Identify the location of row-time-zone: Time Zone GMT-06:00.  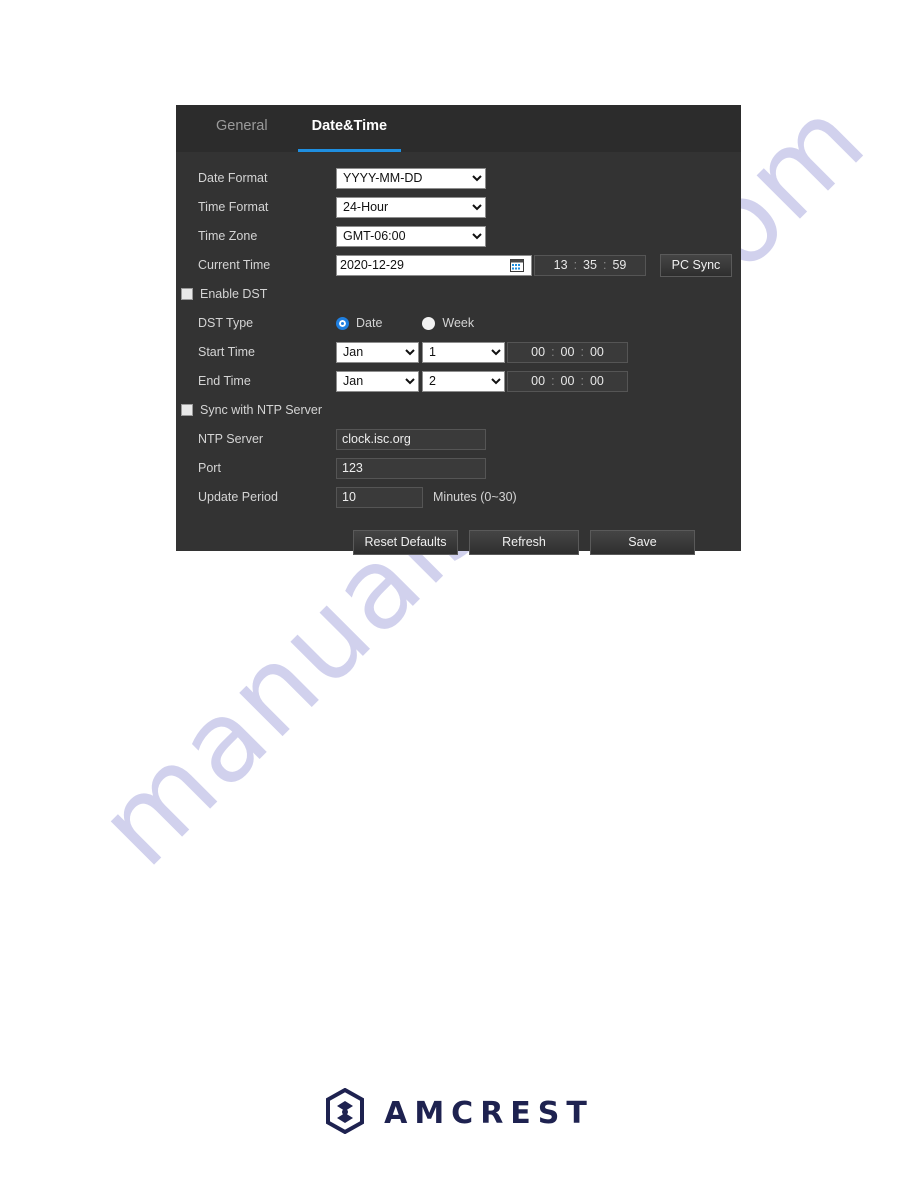
(458, 236).